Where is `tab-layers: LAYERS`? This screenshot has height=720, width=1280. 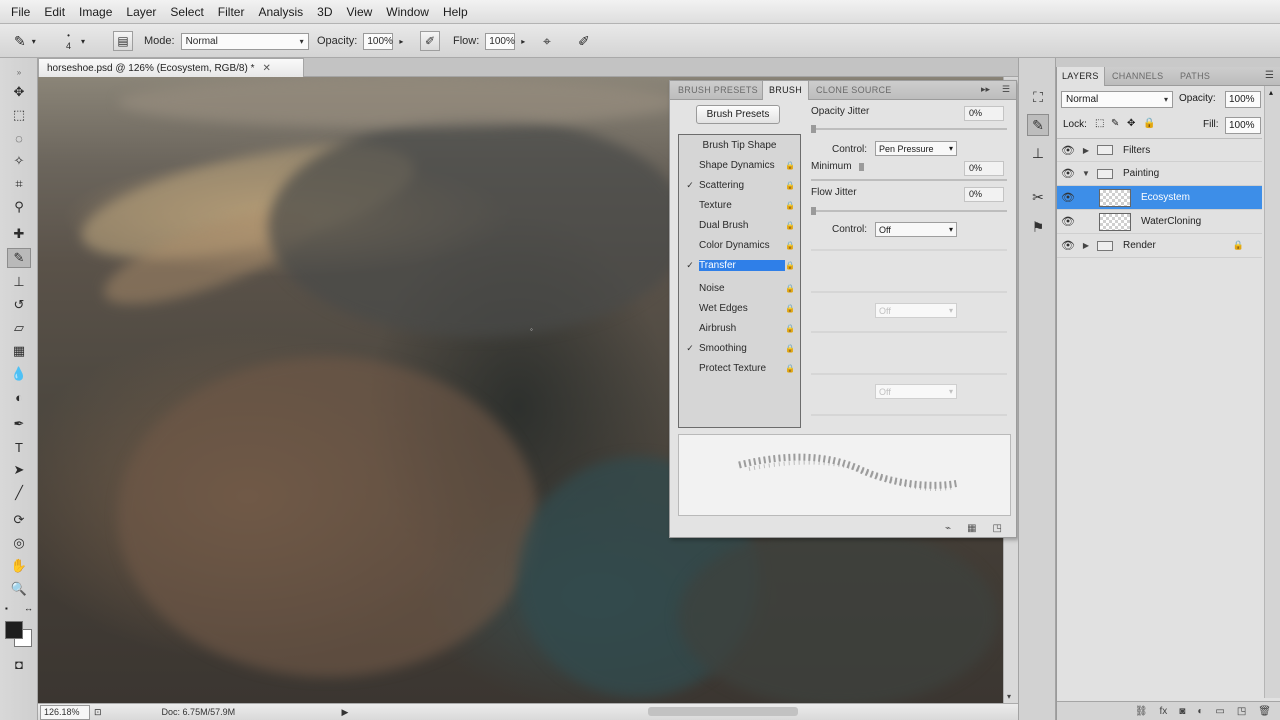 tab-layers: LAYERS is located at coordinates (1081, 76).